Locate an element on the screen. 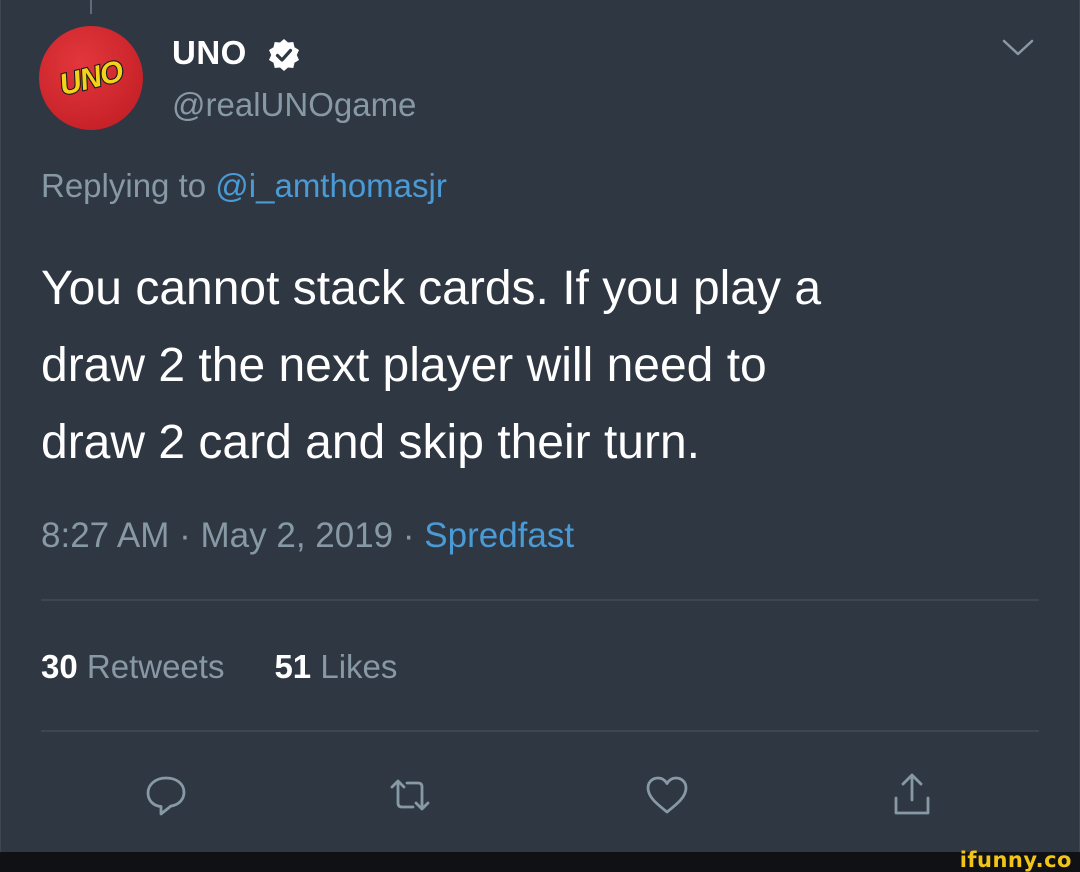 This screenshot has width=1080, height=872. share-icon is located at coordinates (912, 795).